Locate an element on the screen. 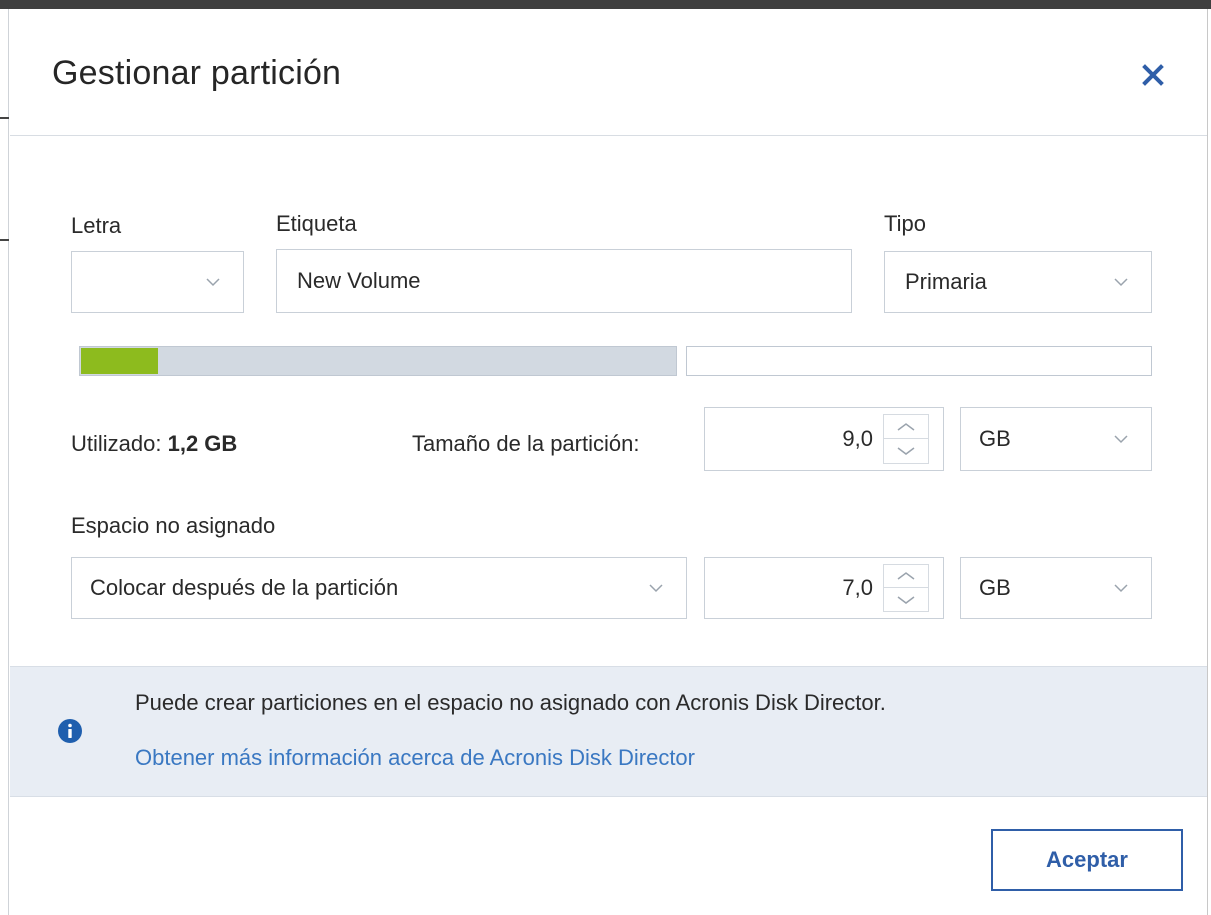 This screenshot has width=1211, height=915. partition-size-label: Tamaño de la partición: is located at coordinates (526, 443).